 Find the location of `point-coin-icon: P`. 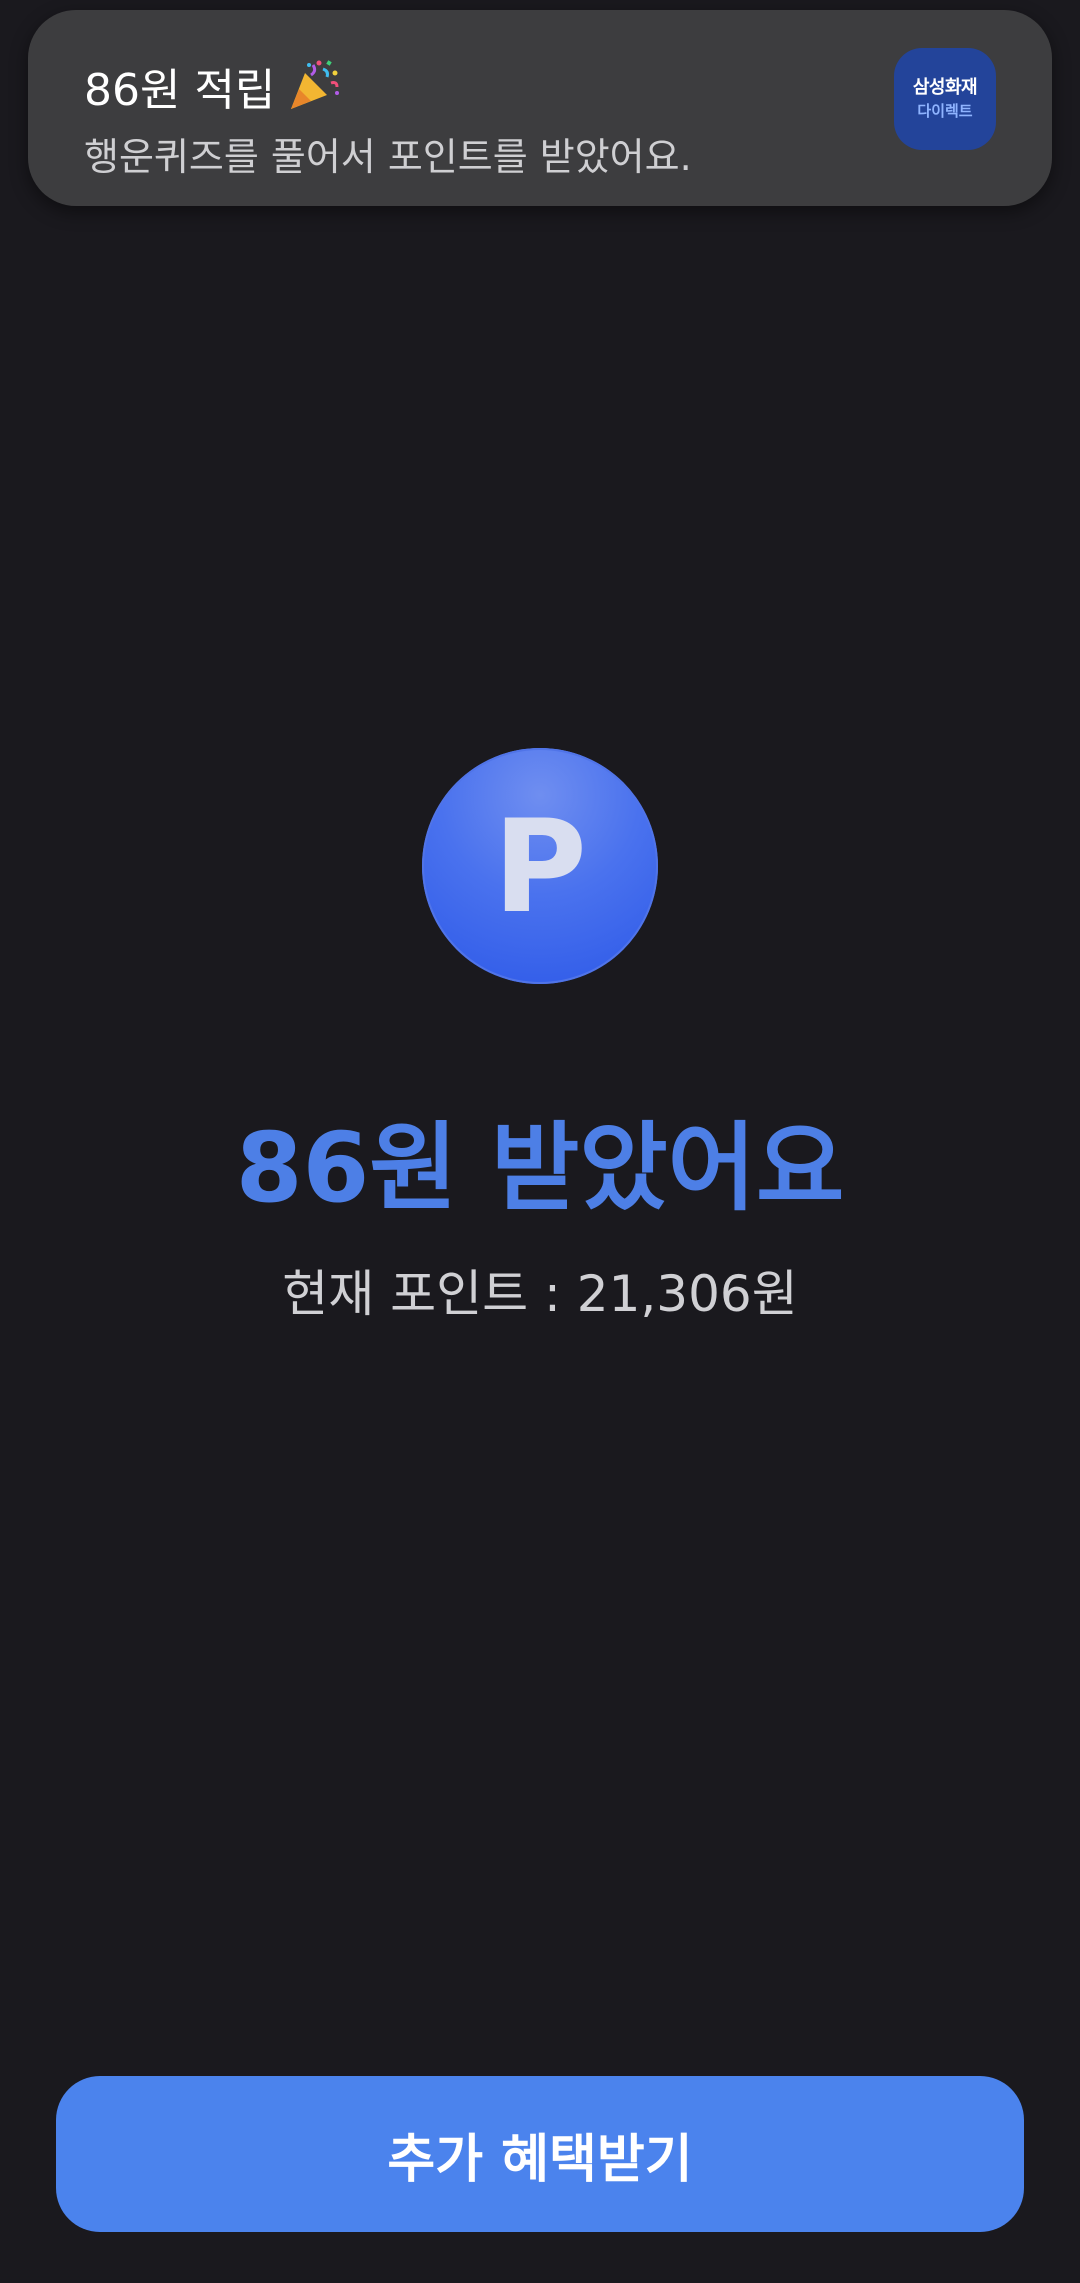

point-coin-icon: P is located at coordinates (540, 866).